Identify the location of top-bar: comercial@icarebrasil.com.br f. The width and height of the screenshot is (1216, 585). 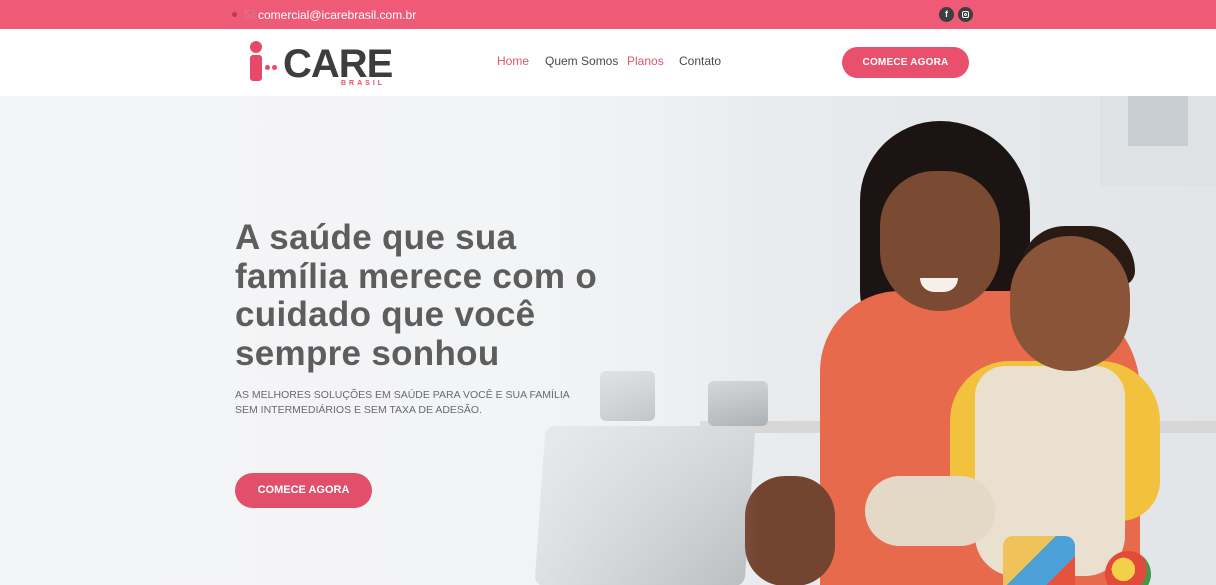
(608, 14).